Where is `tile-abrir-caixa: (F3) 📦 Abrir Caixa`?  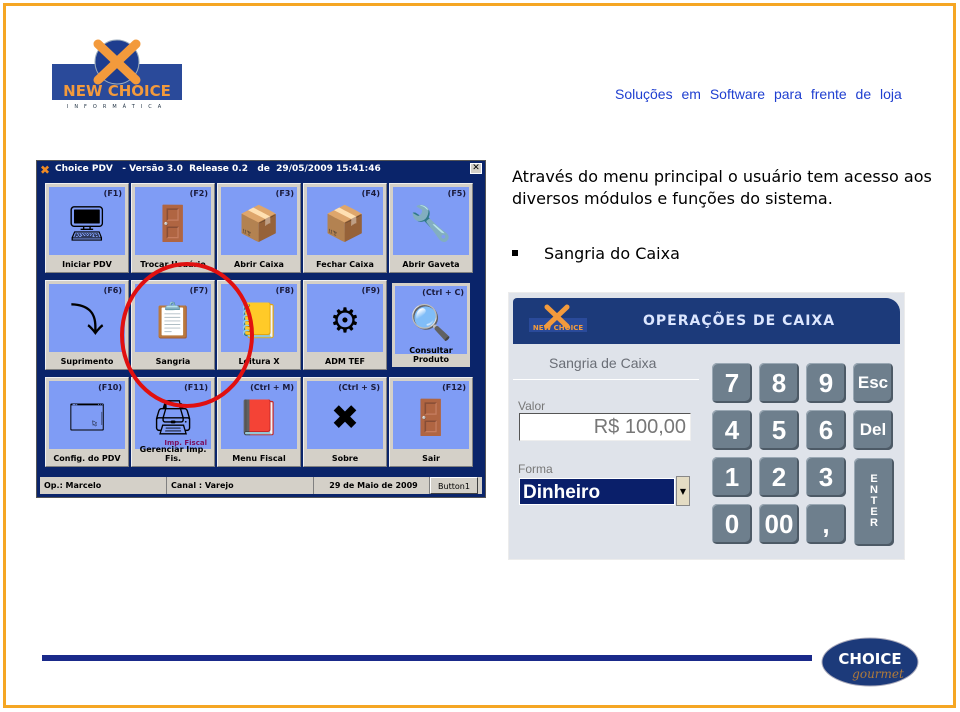
tile-abrir-caixa: (F3) 📦 Abrir Caixa is located at coordinates (259, 228).